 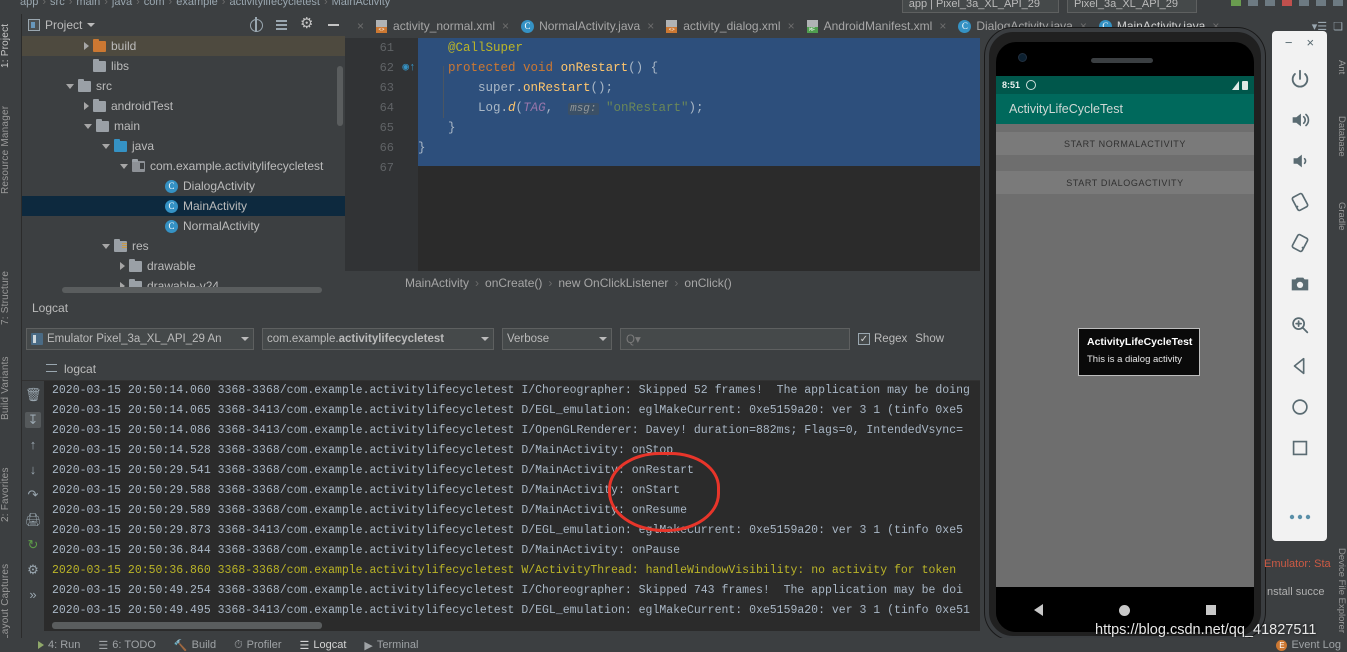 What do you see at coordinates (183, 106) in the screenshot?
I see `tree-node: androidTest` at bounding box center [183, 106].